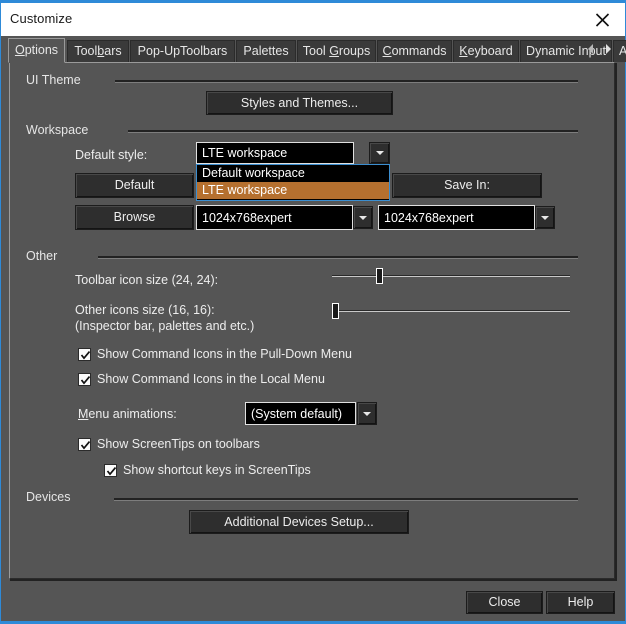  I want to click on checkbox-pulldown-label: Show Command Icons in the Pull-Down Menu, so click(224, 354).